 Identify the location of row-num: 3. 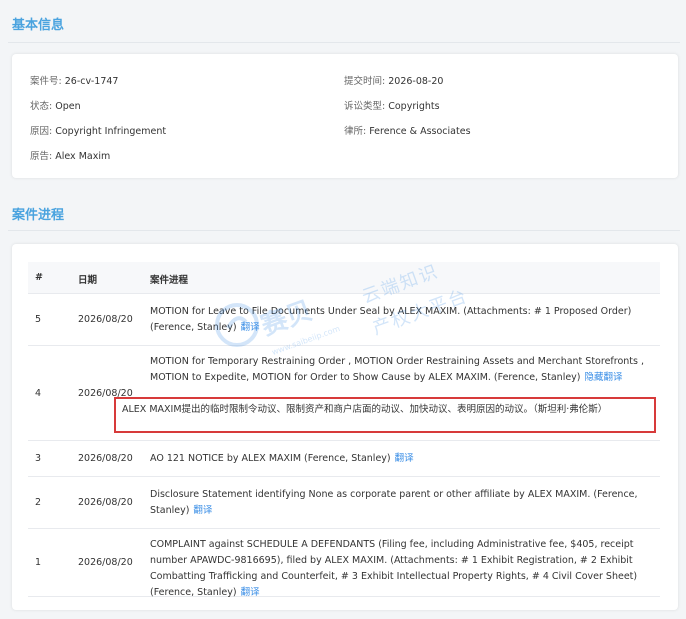
(38, 458).